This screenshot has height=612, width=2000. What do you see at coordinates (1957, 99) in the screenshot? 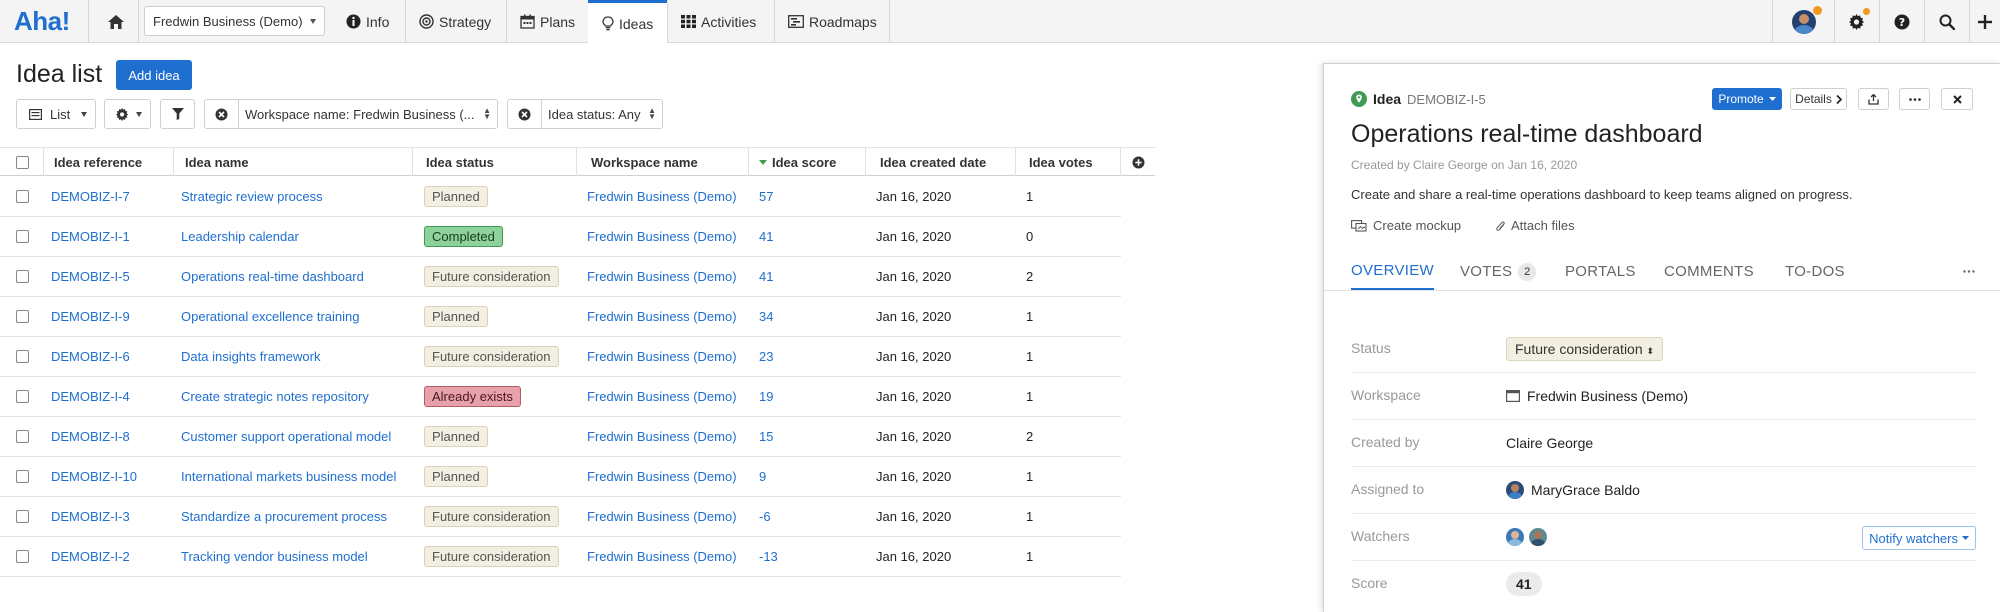
I see `close-button` at bounding box center [1957, 99].